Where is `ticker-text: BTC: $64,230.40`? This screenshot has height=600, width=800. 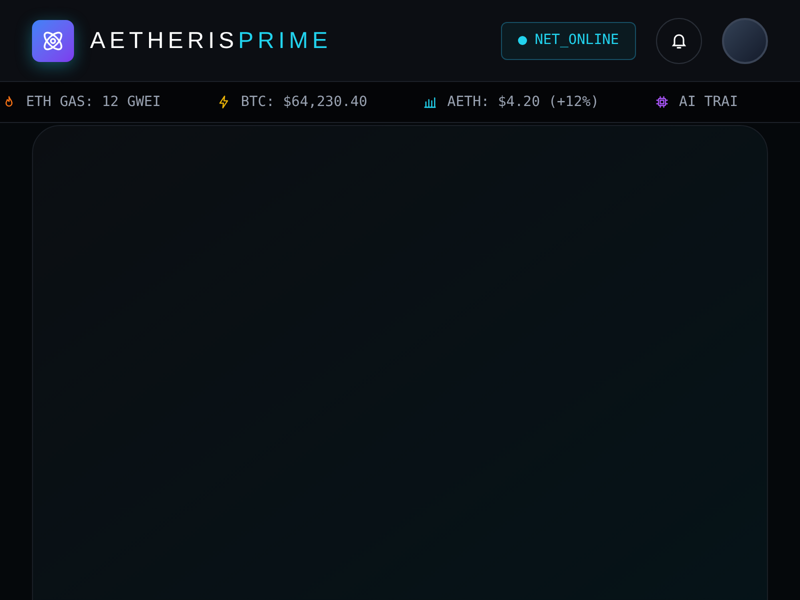
ticker-text: BTC: $64,230.40 is located at coordinates (304, 102).